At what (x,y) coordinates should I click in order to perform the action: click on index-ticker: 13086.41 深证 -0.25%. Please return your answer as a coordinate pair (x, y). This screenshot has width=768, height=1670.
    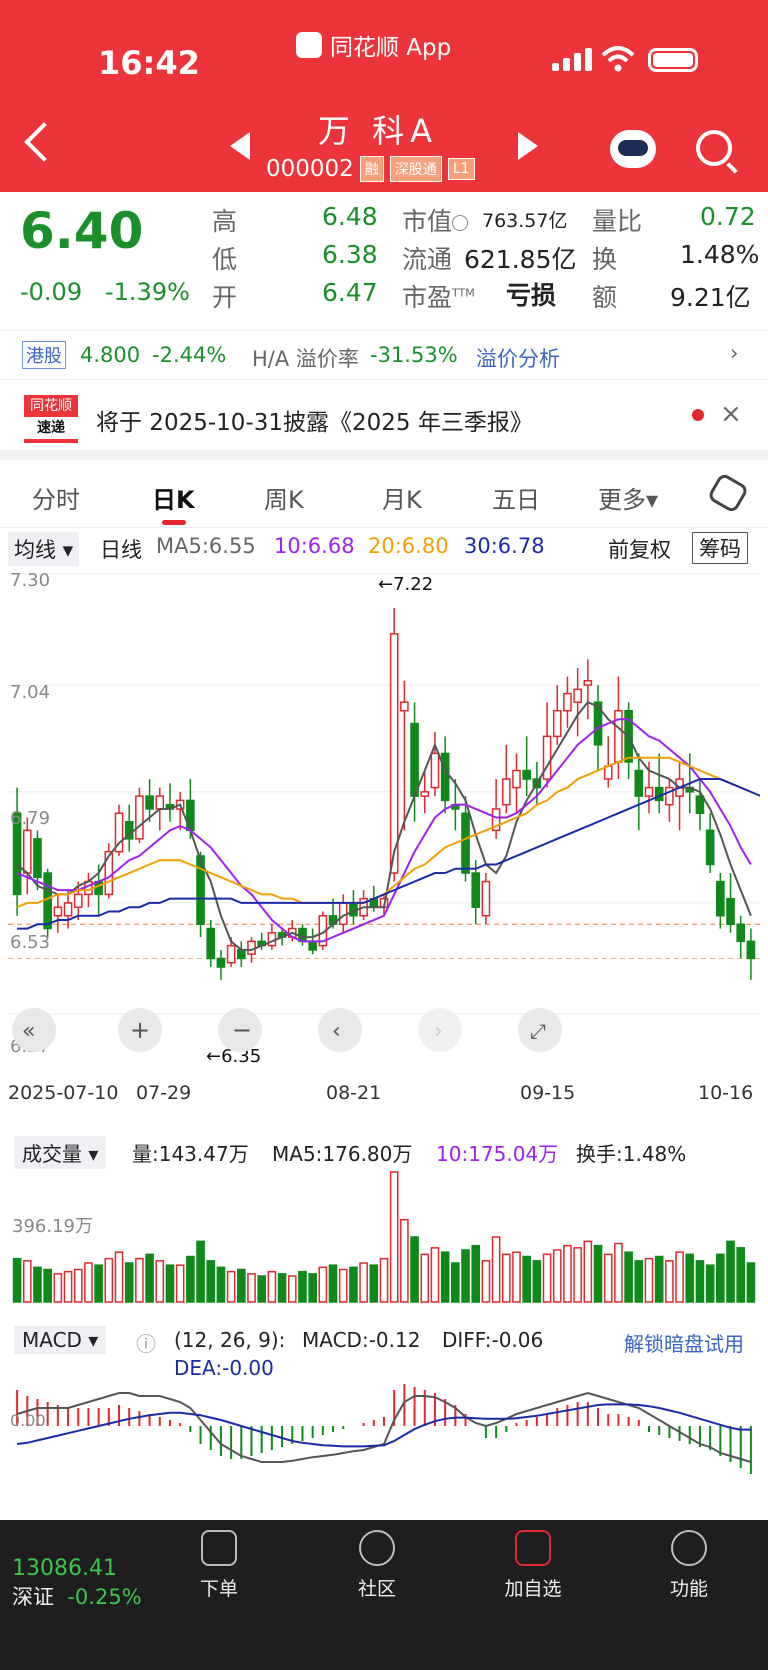
    Looking at the image, I should click on (77, 1583).